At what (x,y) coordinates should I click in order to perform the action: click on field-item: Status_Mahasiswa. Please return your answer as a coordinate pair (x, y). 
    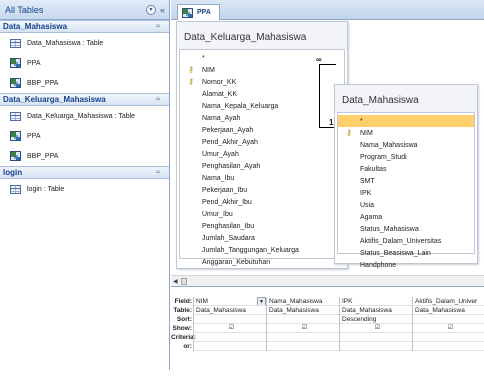
    Looking at the image, I should click on (406, 229).